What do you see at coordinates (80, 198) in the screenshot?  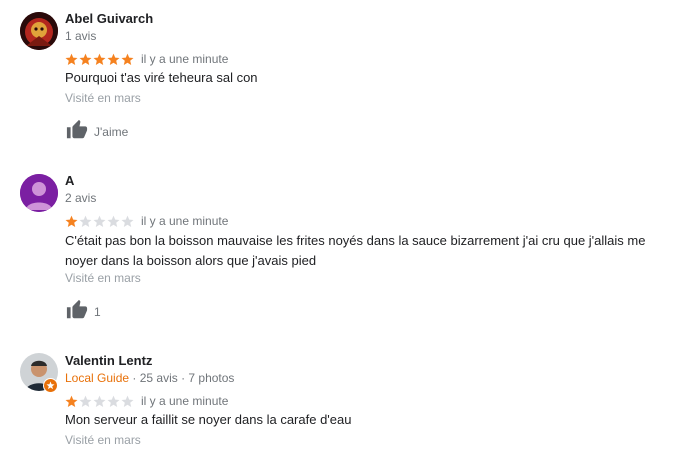 I see `author-stats: 2 avis` at bounding box center [80, 198].